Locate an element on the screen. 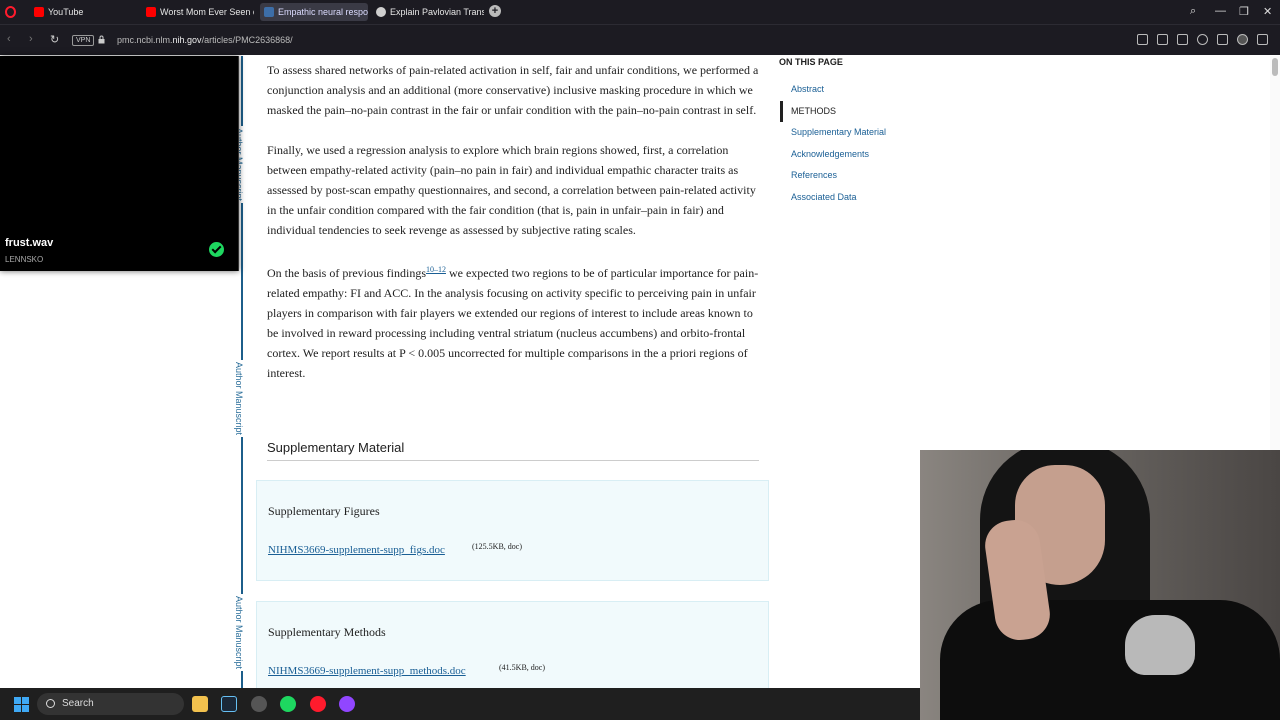 This screenshot has height=720, width=1280. heart-icon is located at coordinates (1202, 39).